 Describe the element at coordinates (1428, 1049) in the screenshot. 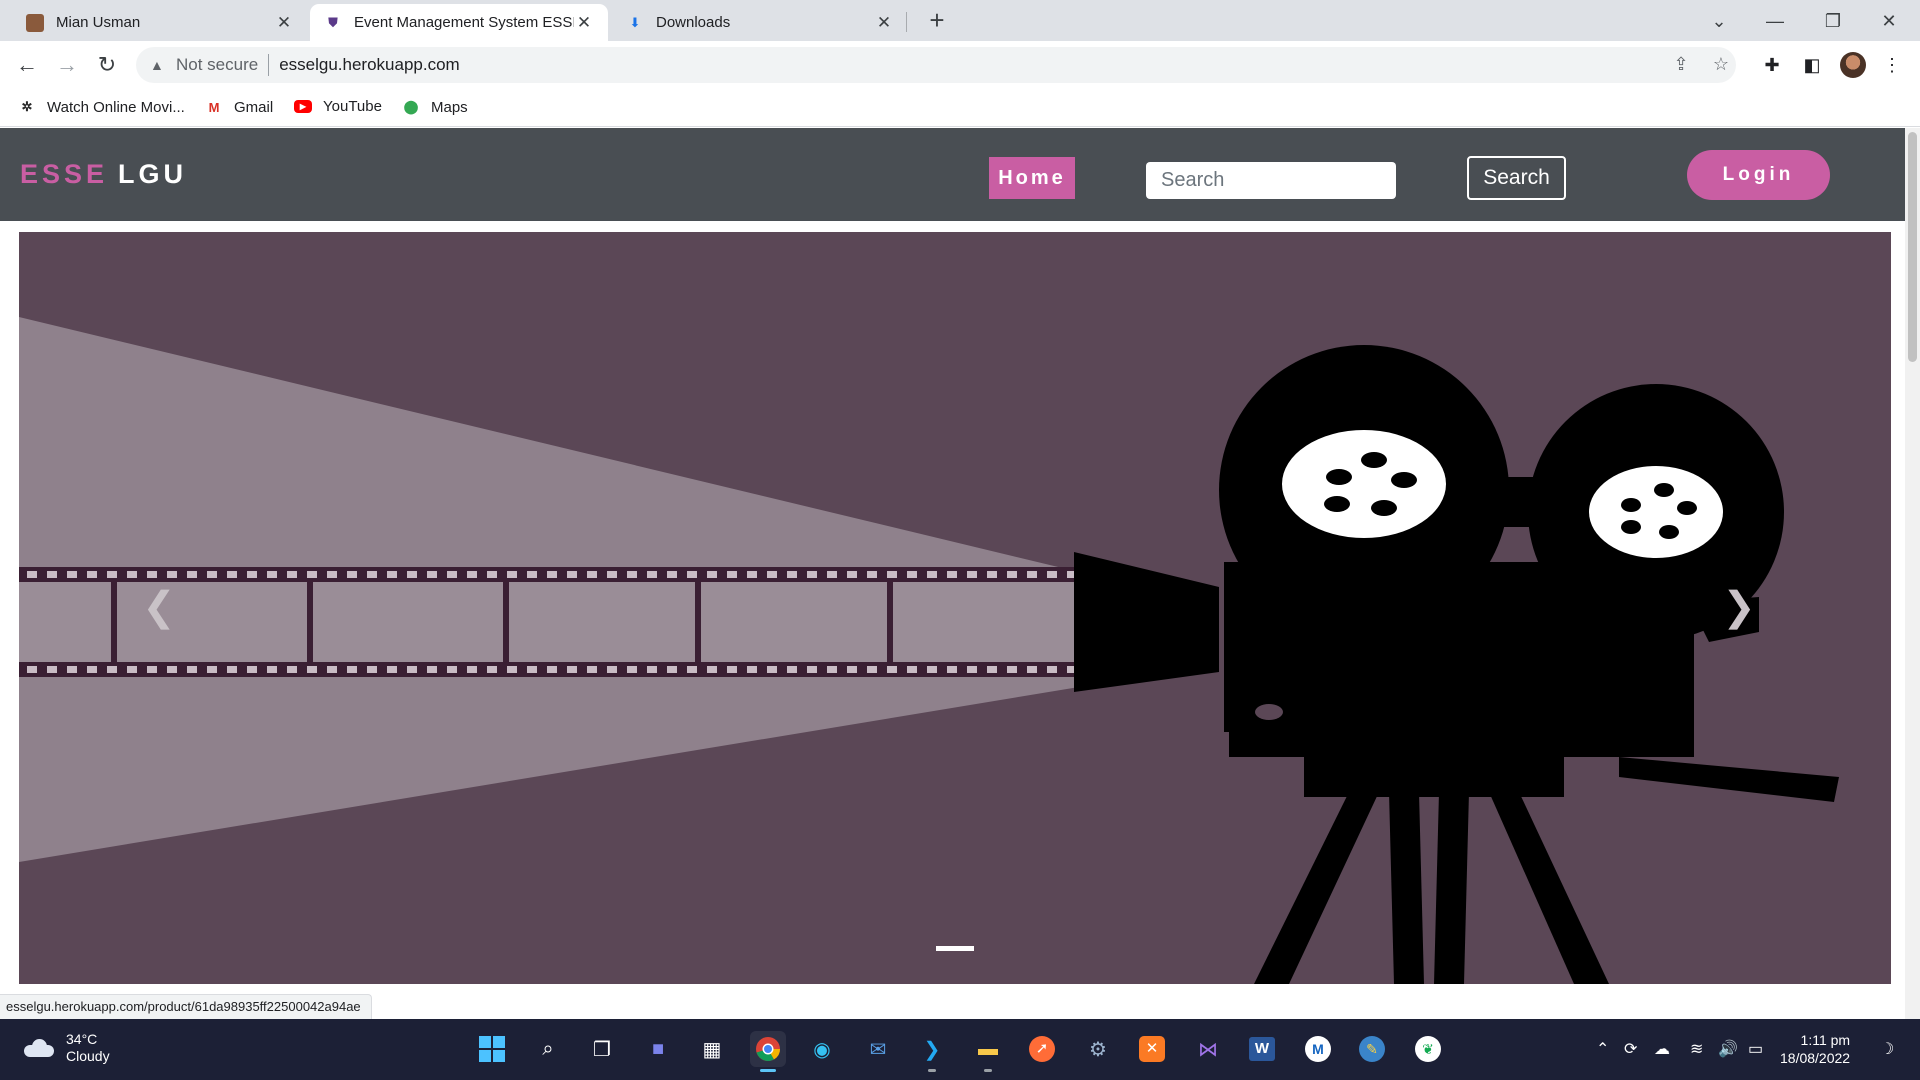

I see `mongodb-icon: ❦` at that location.